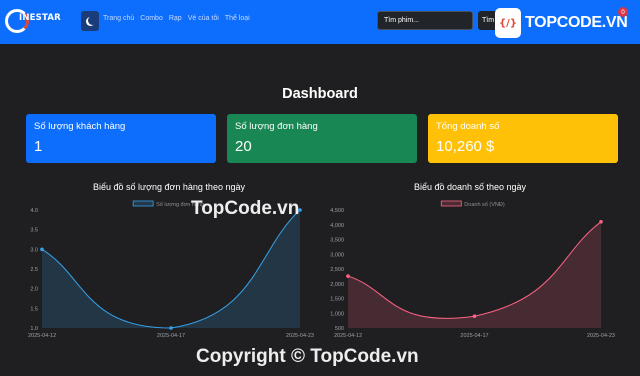 The width and height of the screenshot is (640, 376). What do you see at coordinates (337, 226) in the screenshot?
I see `y-tick-label: 4,000` at bounding box center [337, 226].